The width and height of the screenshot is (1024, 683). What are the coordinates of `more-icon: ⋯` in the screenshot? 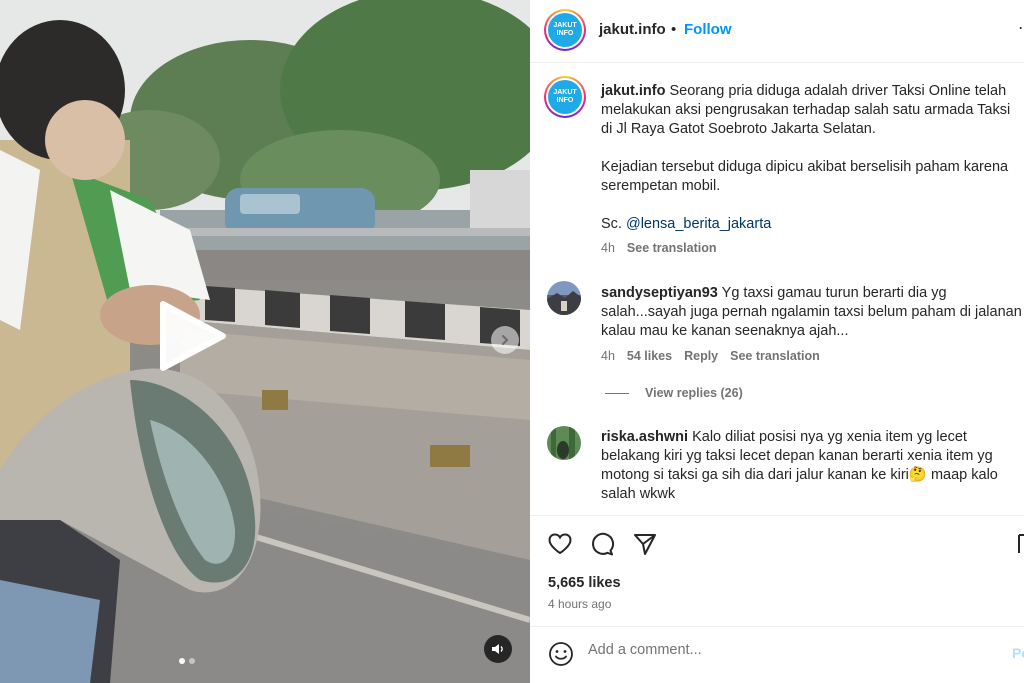 It's located at (1021, 28).